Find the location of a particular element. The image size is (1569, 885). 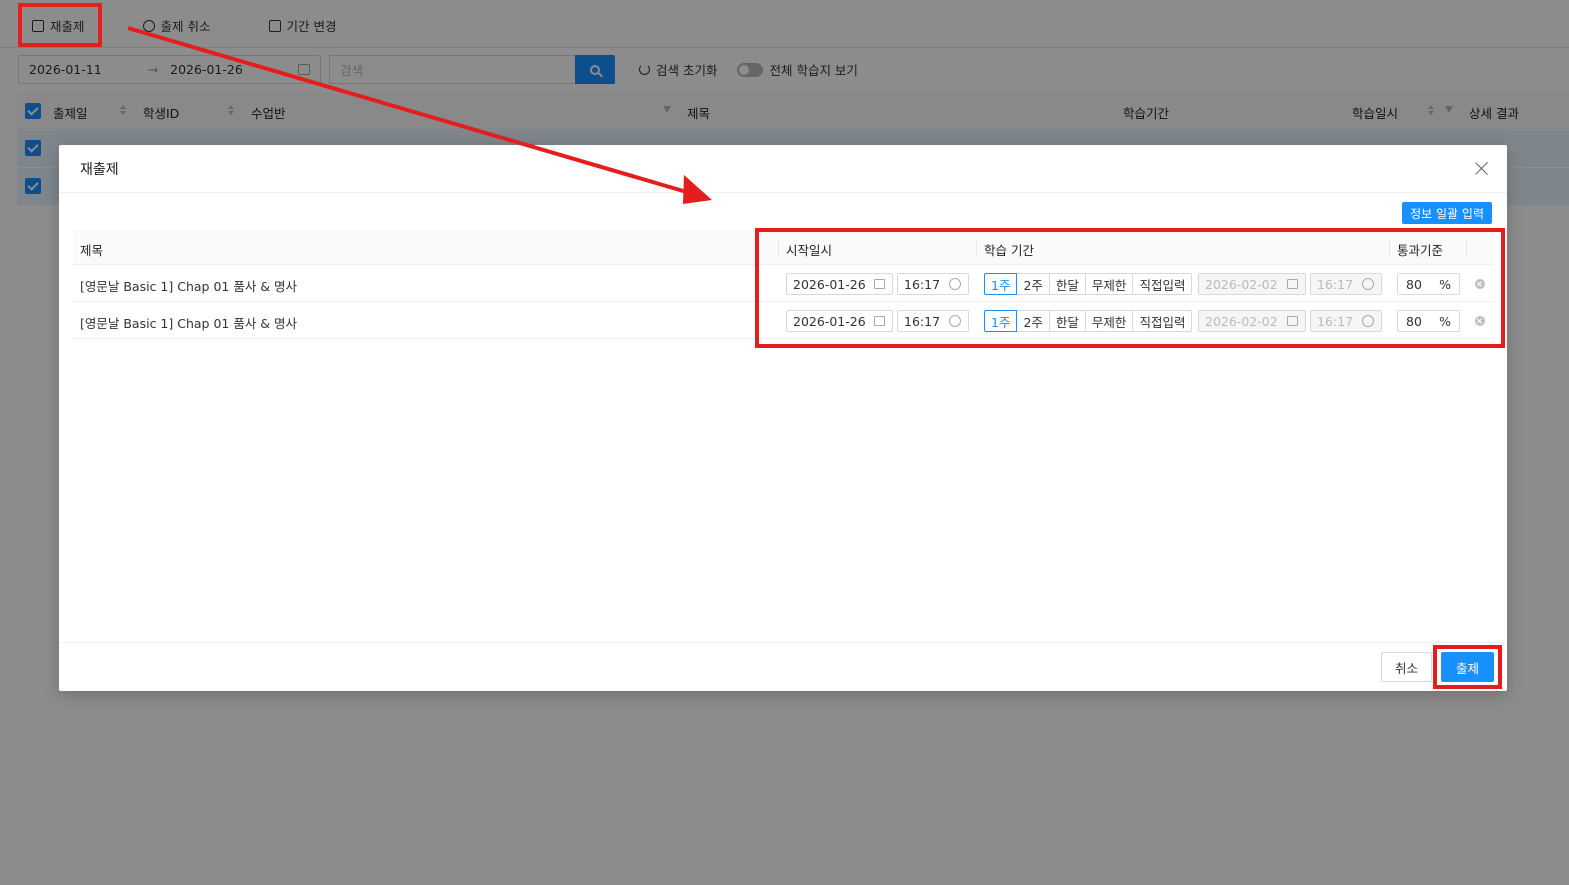

arrow-line is located at coordinates (409, 110).